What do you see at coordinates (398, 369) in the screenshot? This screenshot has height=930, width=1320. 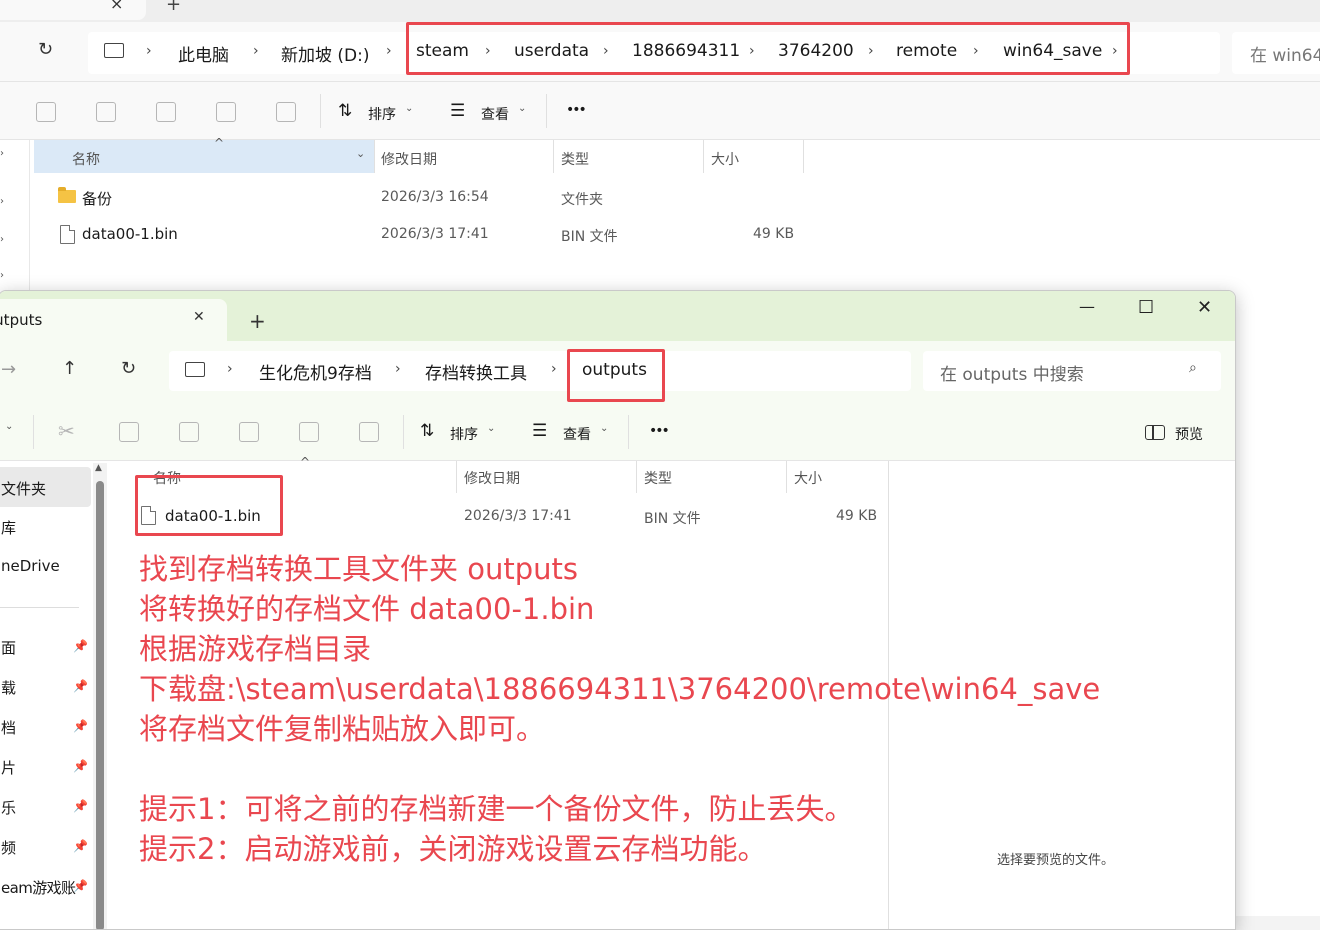 I see `chevron-right-icon: ›` at bounding box center [398, 369].